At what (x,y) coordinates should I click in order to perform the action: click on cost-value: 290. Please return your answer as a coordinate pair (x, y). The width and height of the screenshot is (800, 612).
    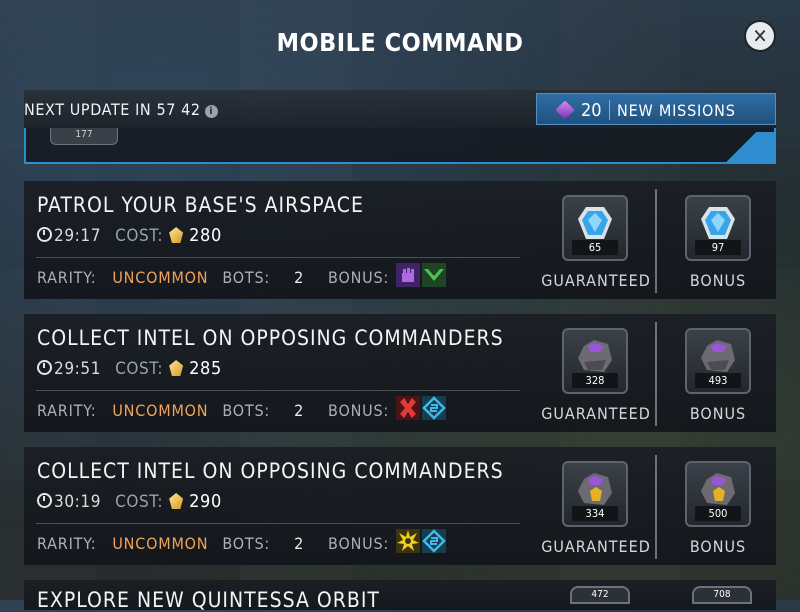
    Looking at the image, I should click on (205, 501).